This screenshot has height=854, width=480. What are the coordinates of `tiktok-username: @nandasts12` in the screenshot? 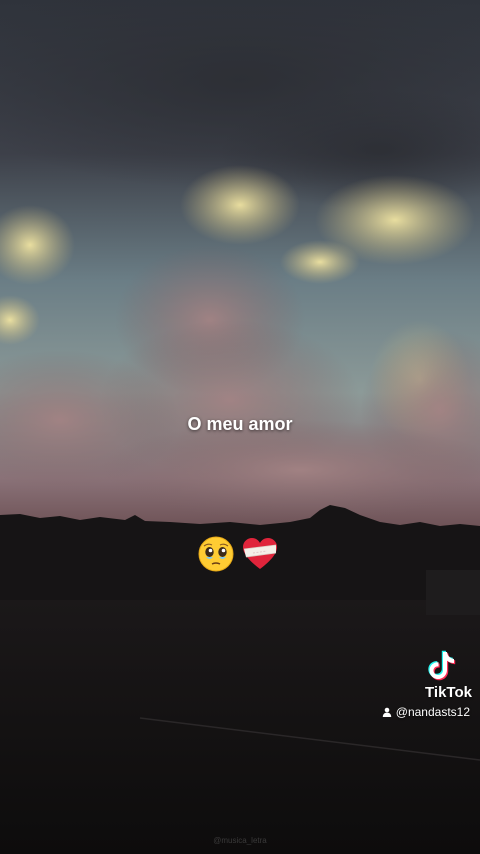 It's located at (426, 712).